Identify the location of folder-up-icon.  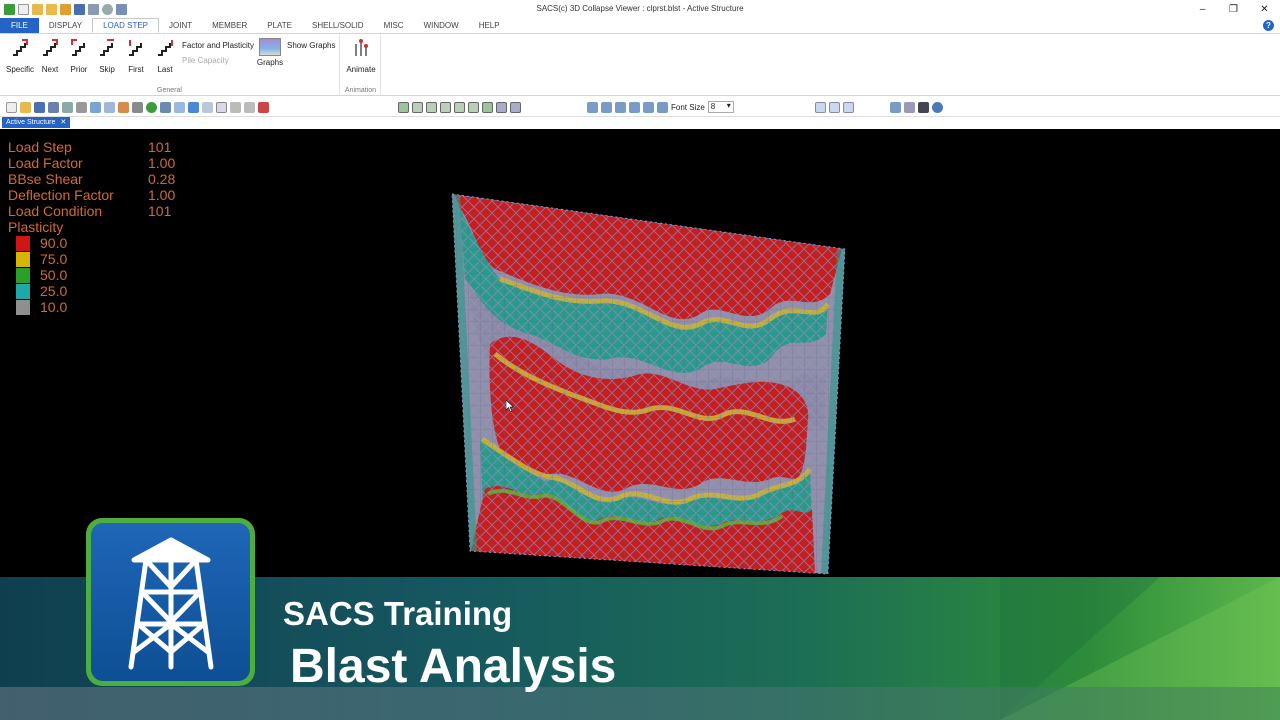
(65, 9).